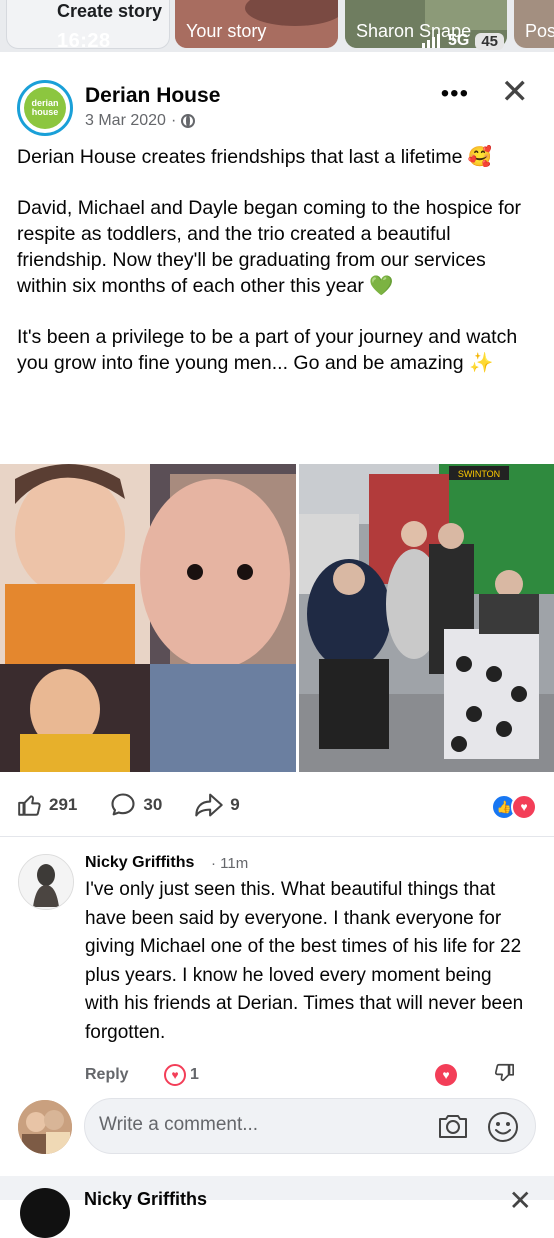 This screenshot has height=1238, width=554. I want to click on share-button: 9, so click(217, 805).